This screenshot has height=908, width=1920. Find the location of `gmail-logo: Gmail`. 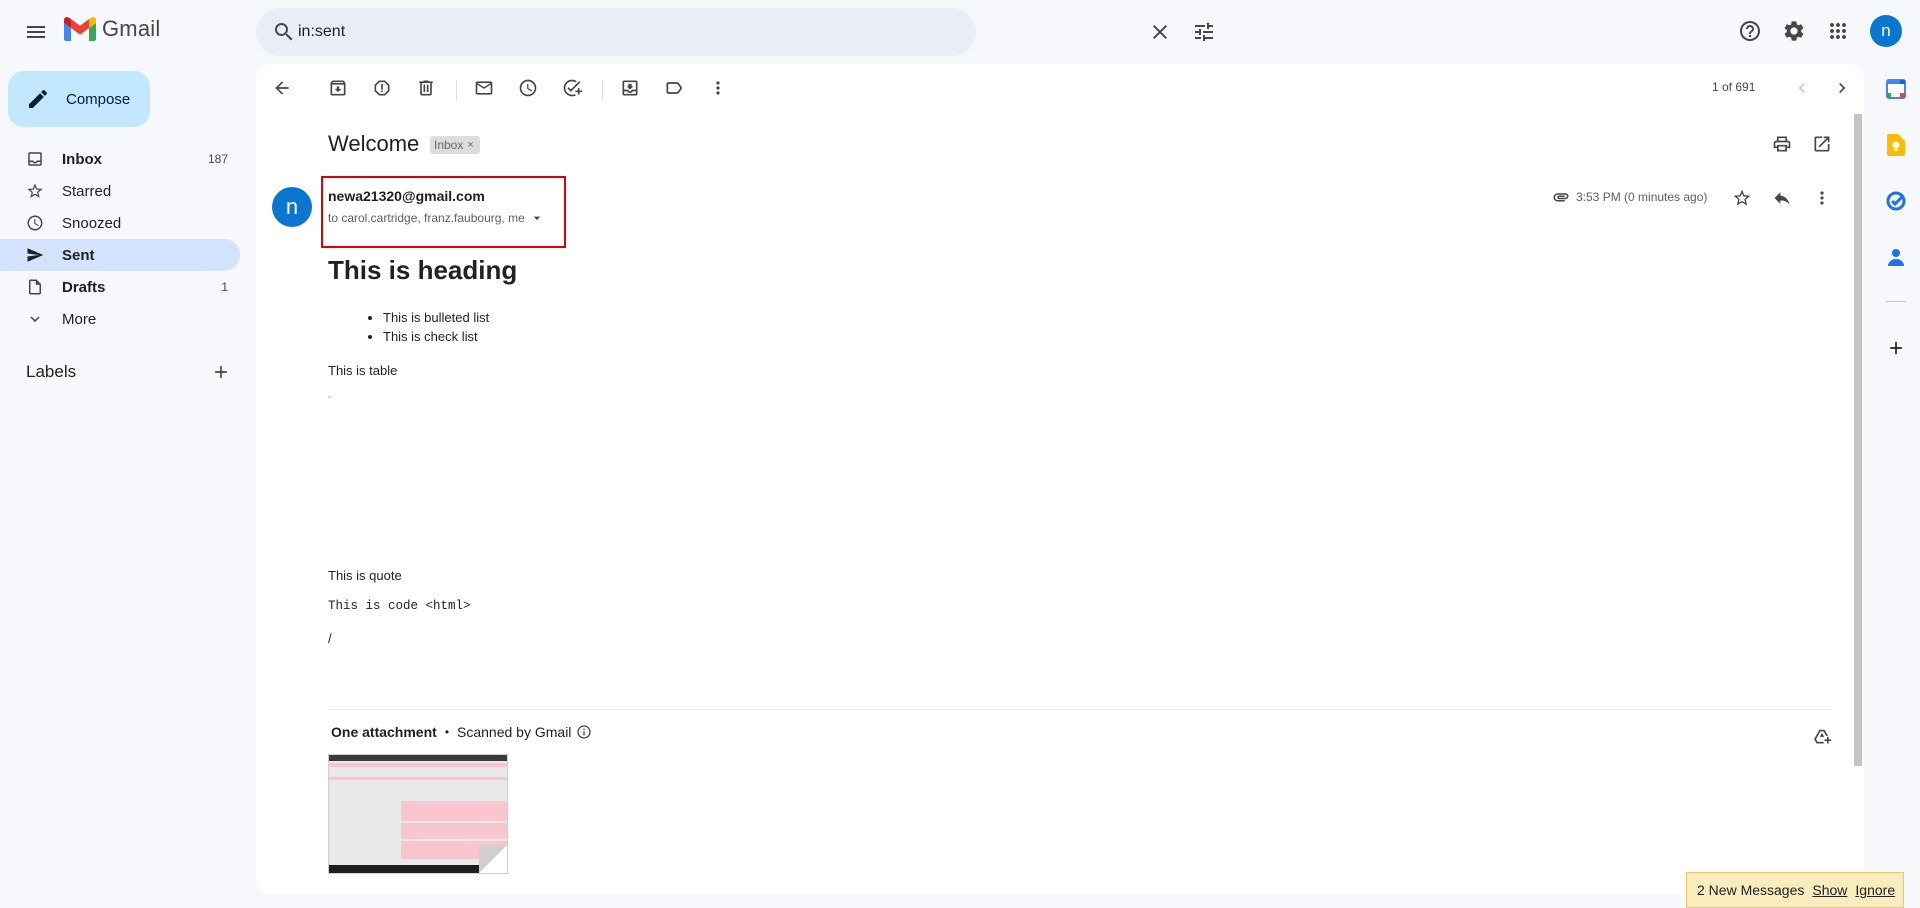

gmail-logo: Gmail is located at coordinates (112, 29).